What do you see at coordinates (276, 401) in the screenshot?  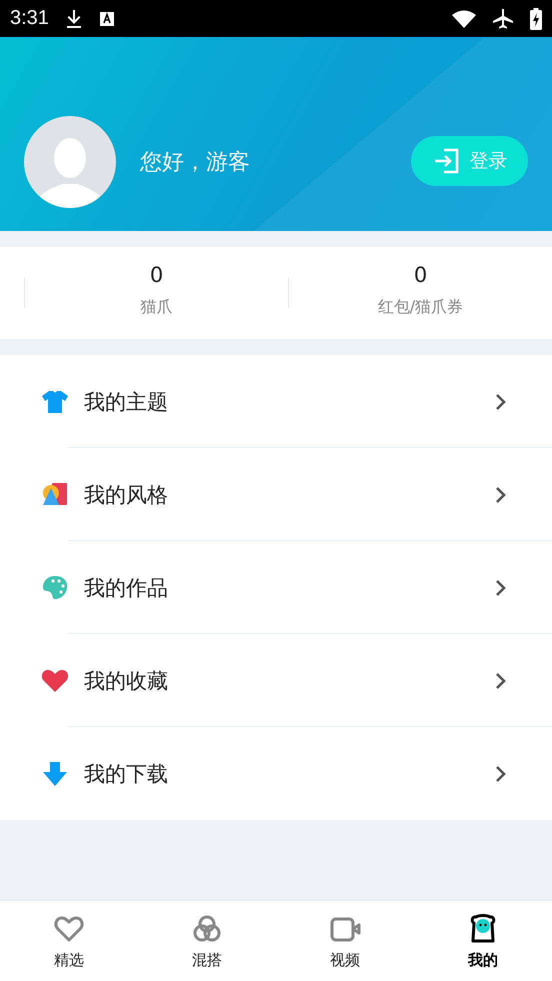 I see `menu-item: 我的主题` at bounding box center [276, 401].